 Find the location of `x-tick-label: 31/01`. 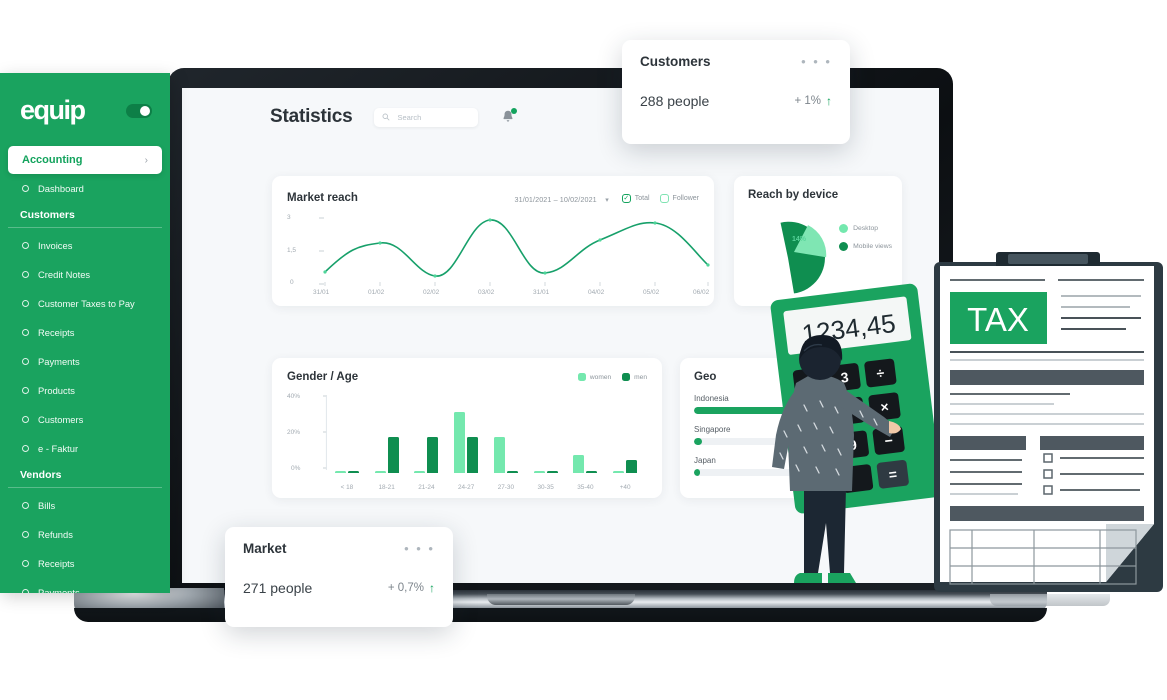

x-tick-label: 31/01 is located at coordinates (541, 292).